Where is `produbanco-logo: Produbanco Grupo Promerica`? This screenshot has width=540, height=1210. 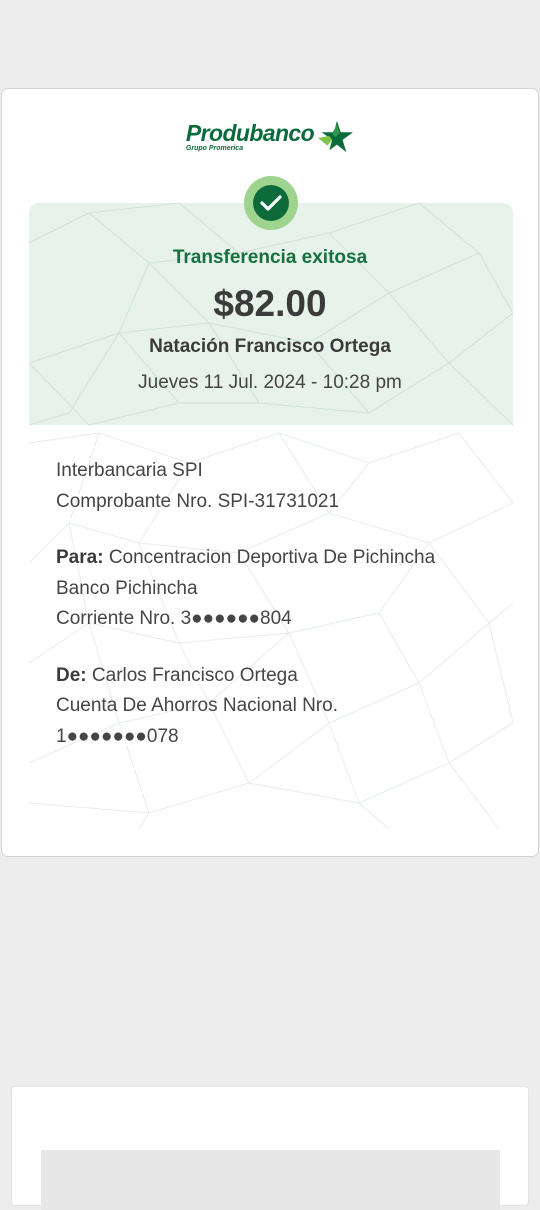 produbanco-logo: Produbanco Grupo Promerica is located at coordinates (270, 137).